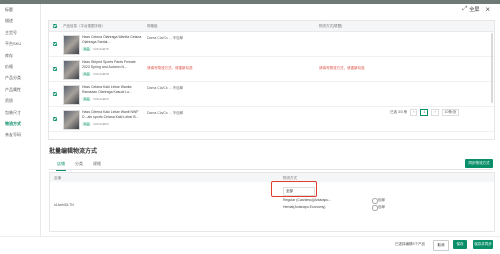 This screenshot has height=254, width=500. Describe the element at coordinates (399, 111) in the screenshot. I see `pagination-total: 已选 3/3 条` at that location.